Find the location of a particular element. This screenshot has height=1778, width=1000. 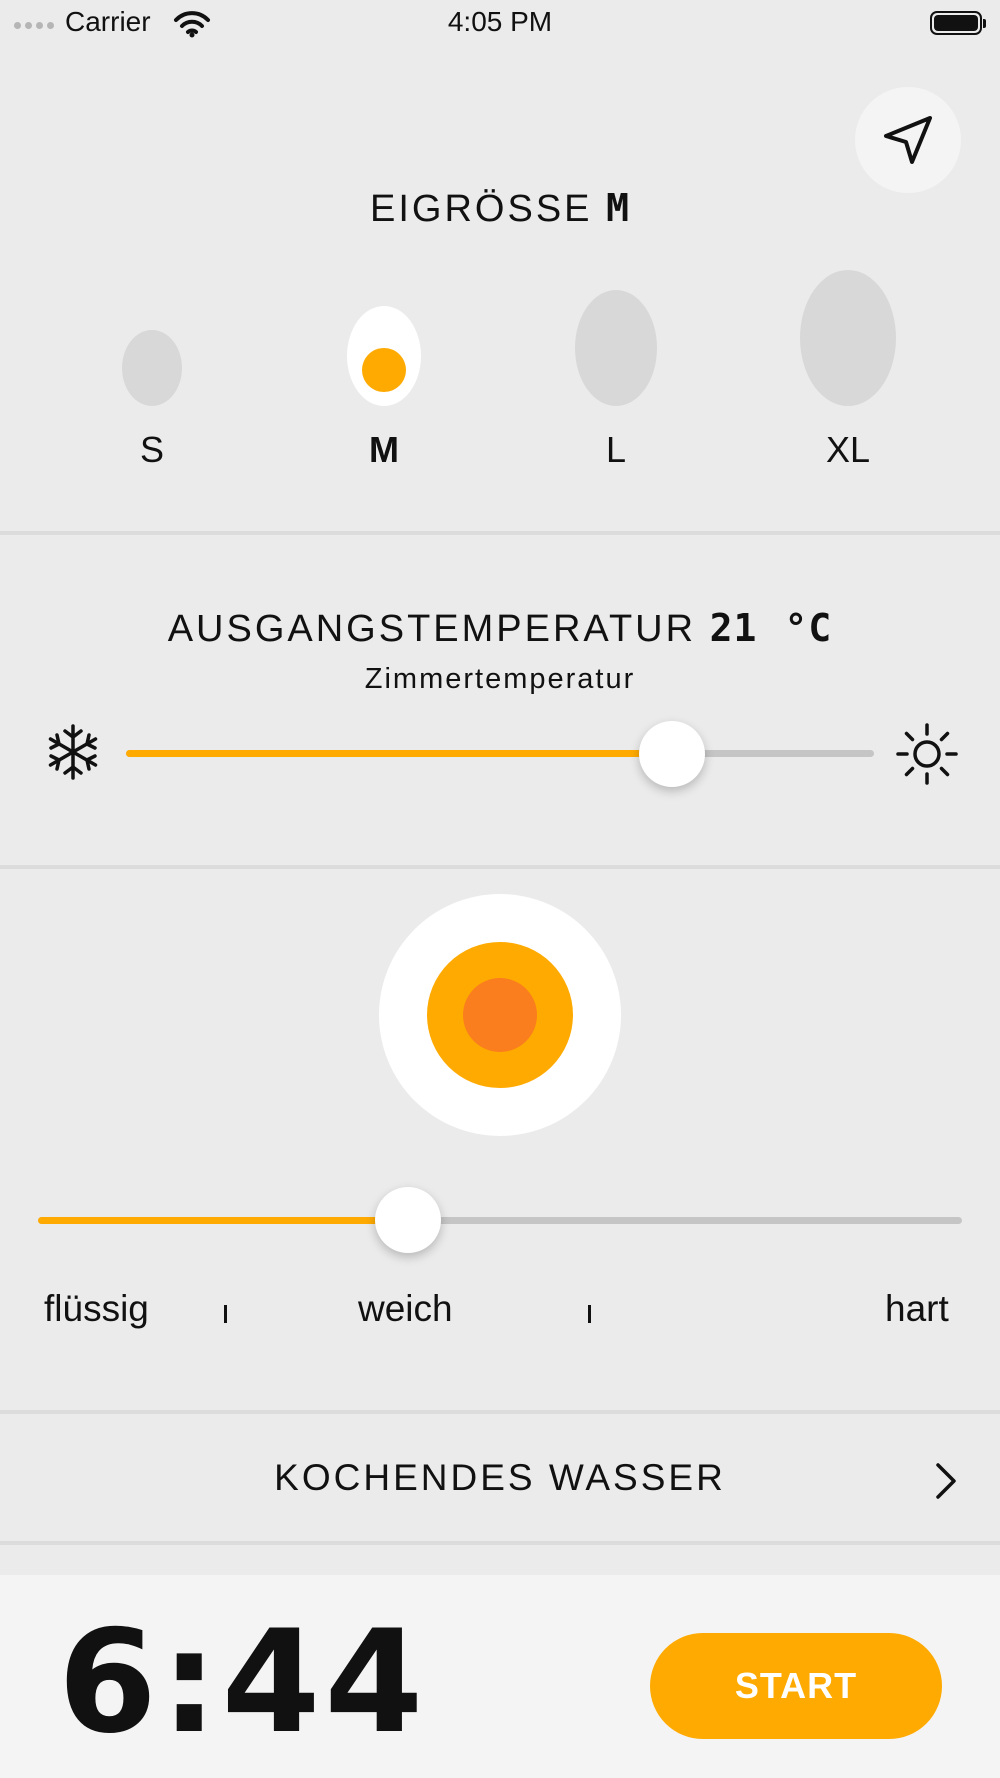

timer-seconds: 44 is located at coordinates (324, 1682).